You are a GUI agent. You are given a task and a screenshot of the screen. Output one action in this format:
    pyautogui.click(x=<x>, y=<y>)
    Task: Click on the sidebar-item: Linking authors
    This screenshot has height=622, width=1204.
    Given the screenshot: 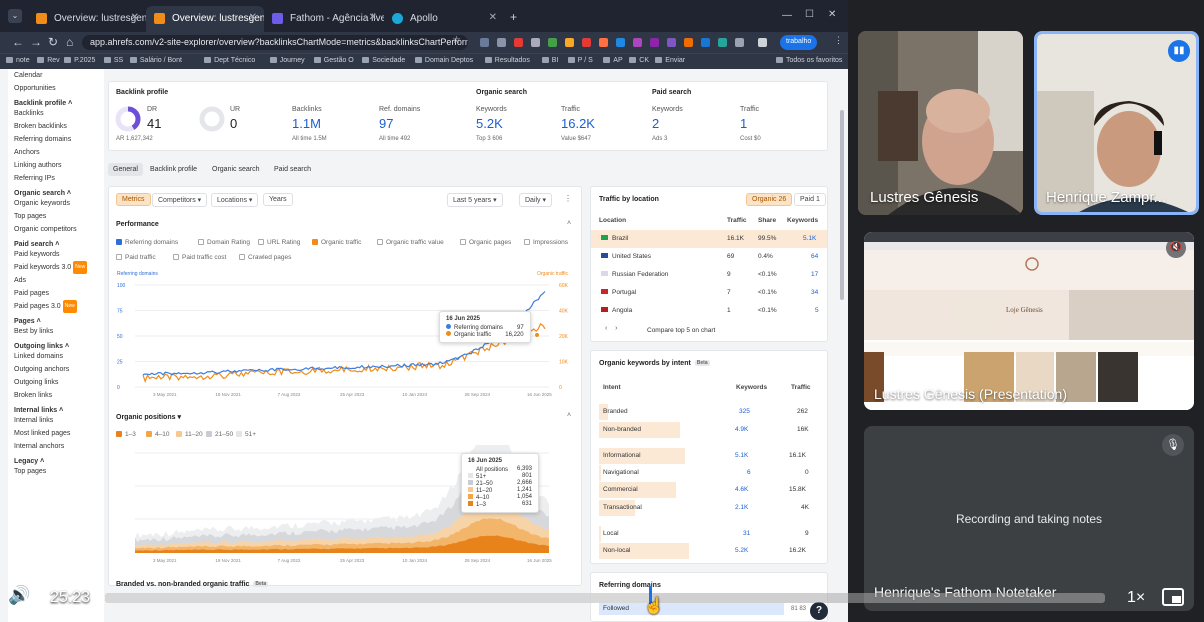 What is the action you would take?
    pyautogui.click(x=56, y=165)
    